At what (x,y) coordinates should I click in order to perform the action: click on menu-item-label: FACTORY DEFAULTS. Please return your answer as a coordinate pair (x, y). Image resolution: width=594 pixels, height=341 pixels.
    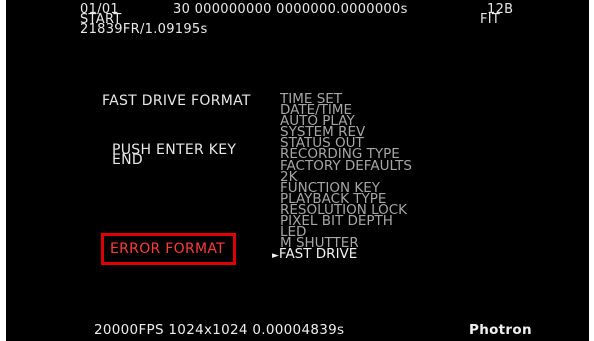
    Looking at the image, I should click on (346, 165).